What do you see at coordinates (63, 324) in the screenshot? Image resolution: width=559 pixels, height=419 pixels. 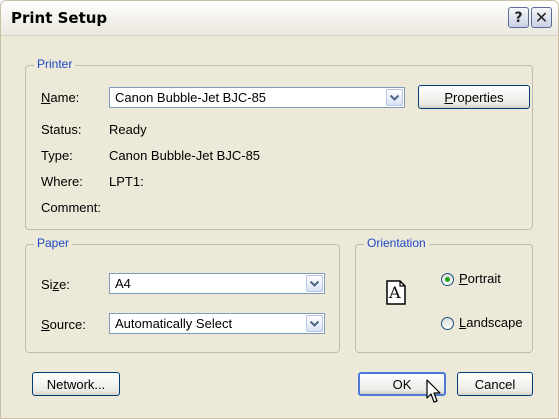 I see `source-label: Source:` at bounding box center [63, 324].